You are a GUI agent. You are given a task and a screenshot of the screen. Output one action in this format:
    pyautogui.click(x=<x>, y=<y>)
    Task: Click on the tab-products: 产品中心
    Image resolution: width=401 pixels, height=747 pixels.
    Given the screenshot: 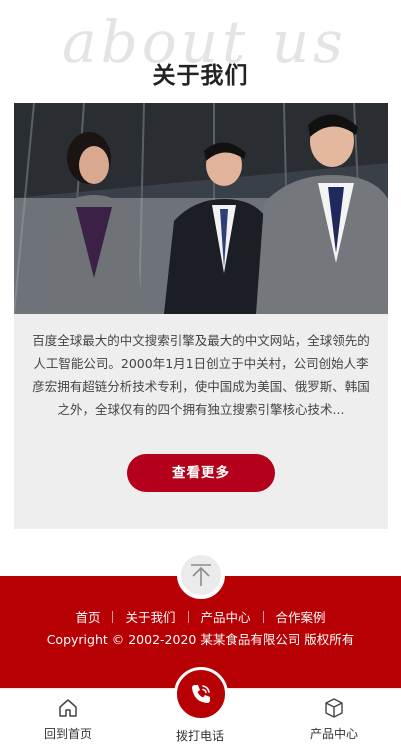 What is the action you would take?
    pyautogui.click(x=334, y=718)
    